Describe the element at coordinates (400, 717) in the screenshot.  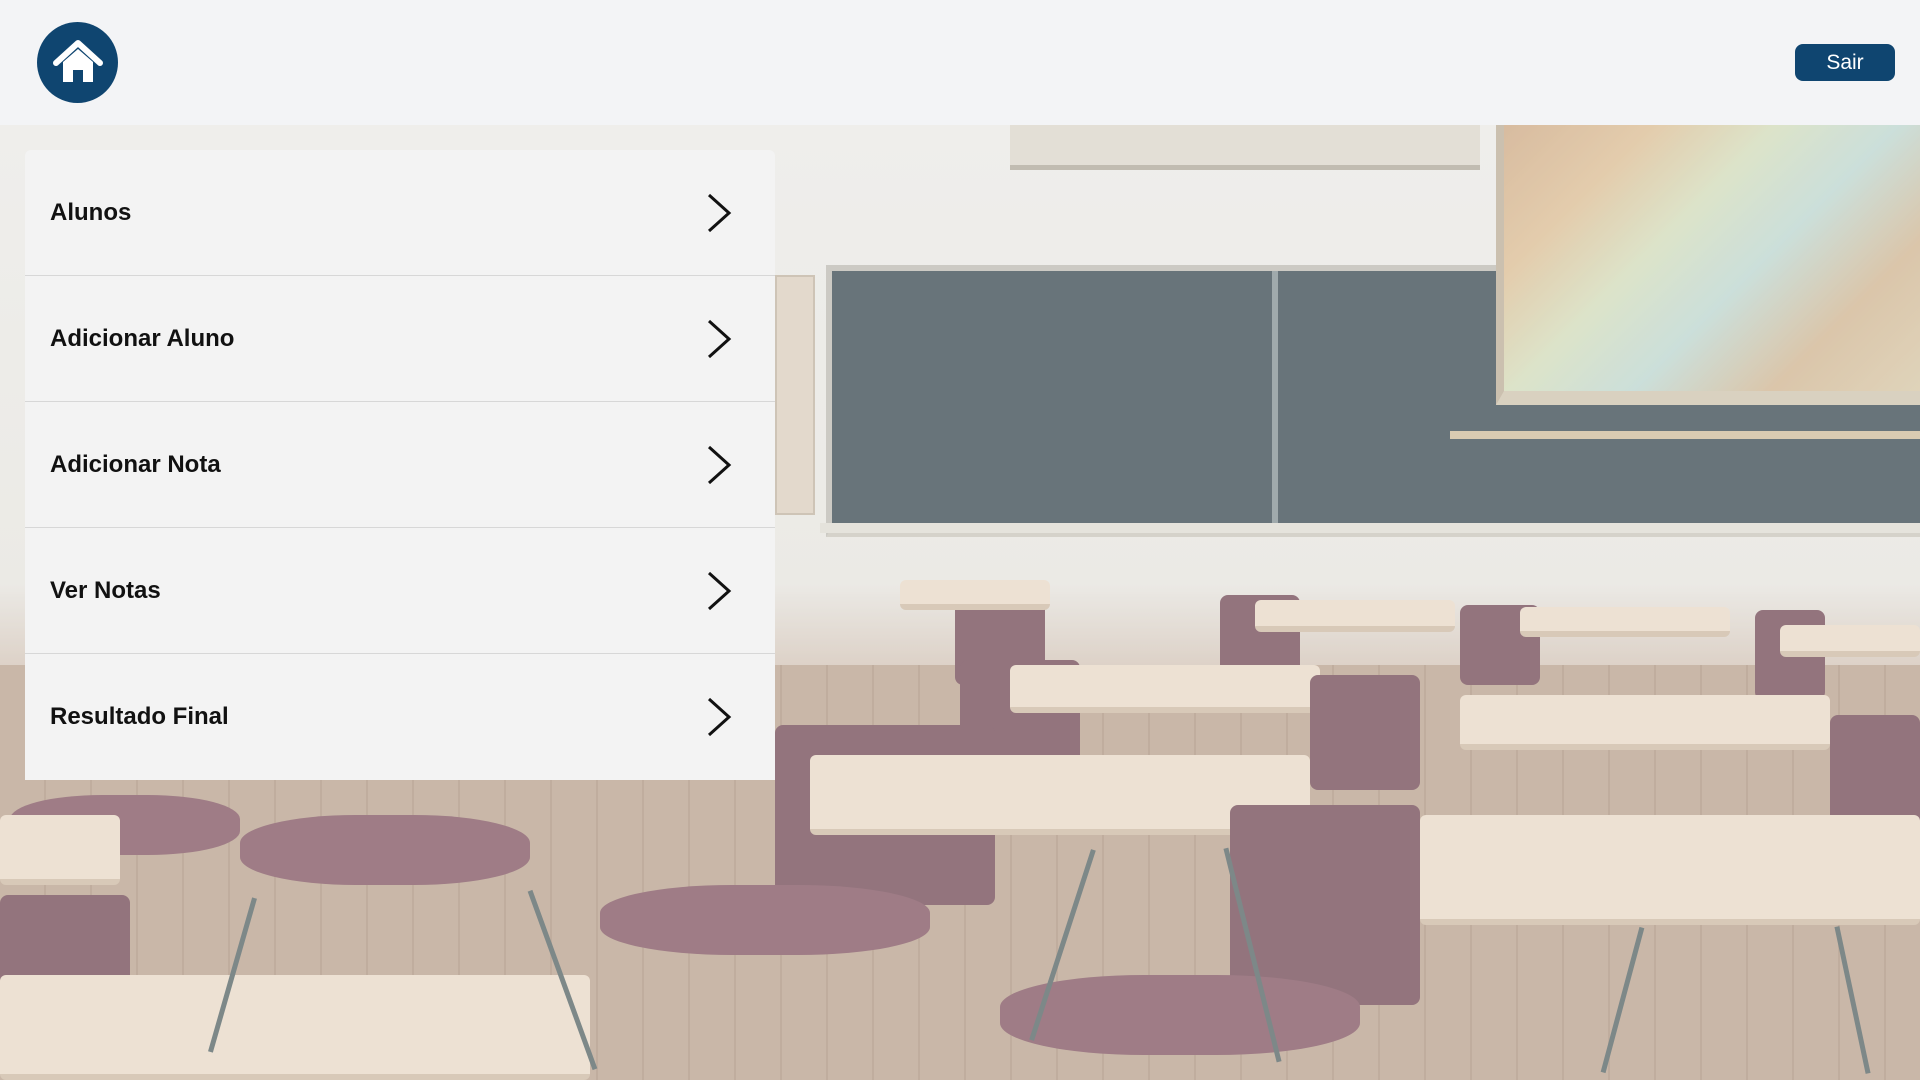
I see `menu-item-resultado-final: Resultado Final` at that location.